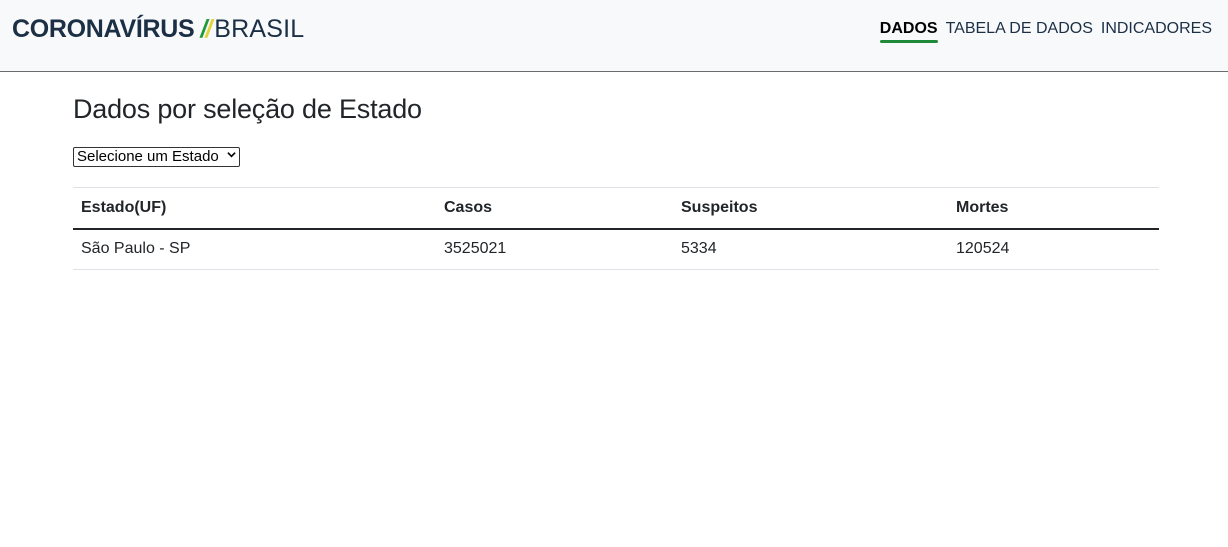  What do you see at coordinates (983, 249) in the screenshot?
I see `cell-mortes: 120524` at bounding box center [983, 249].